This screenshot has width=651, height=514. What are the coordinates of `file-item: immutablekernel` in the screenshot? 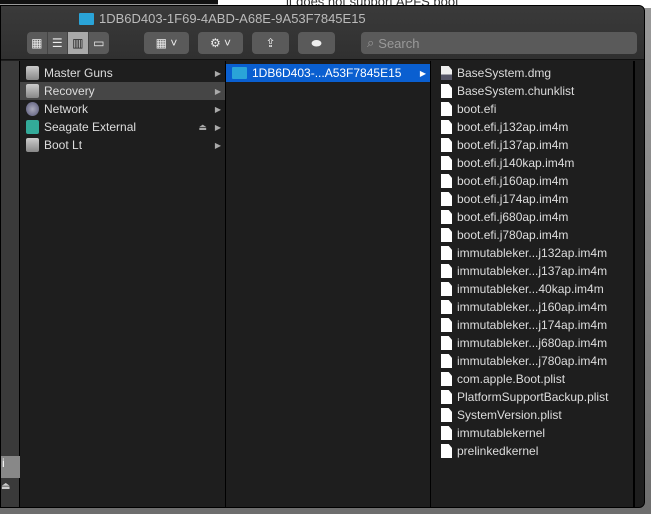 It's located at (534, 433).